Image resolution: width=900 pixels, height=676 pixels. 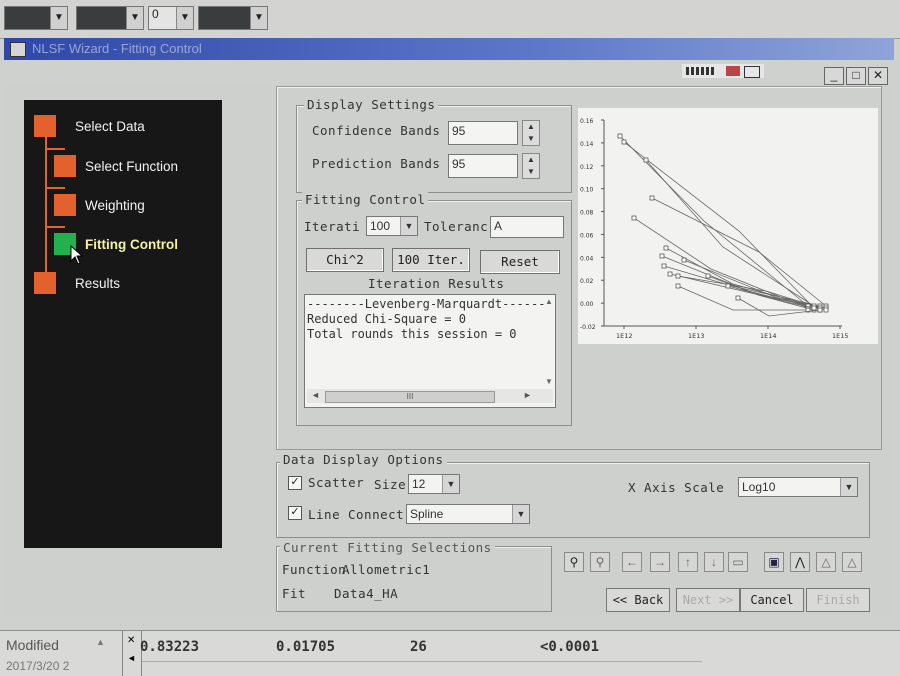 I want to click on y-tick-label: 0.08, so click(x=587, y=213).